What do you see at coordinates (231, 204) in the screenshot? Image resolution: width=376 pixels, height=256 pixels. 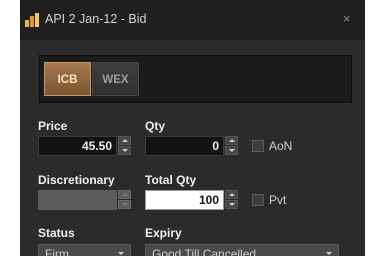 I see `total-qty-decrement-button` at bounding box center [231, 204].